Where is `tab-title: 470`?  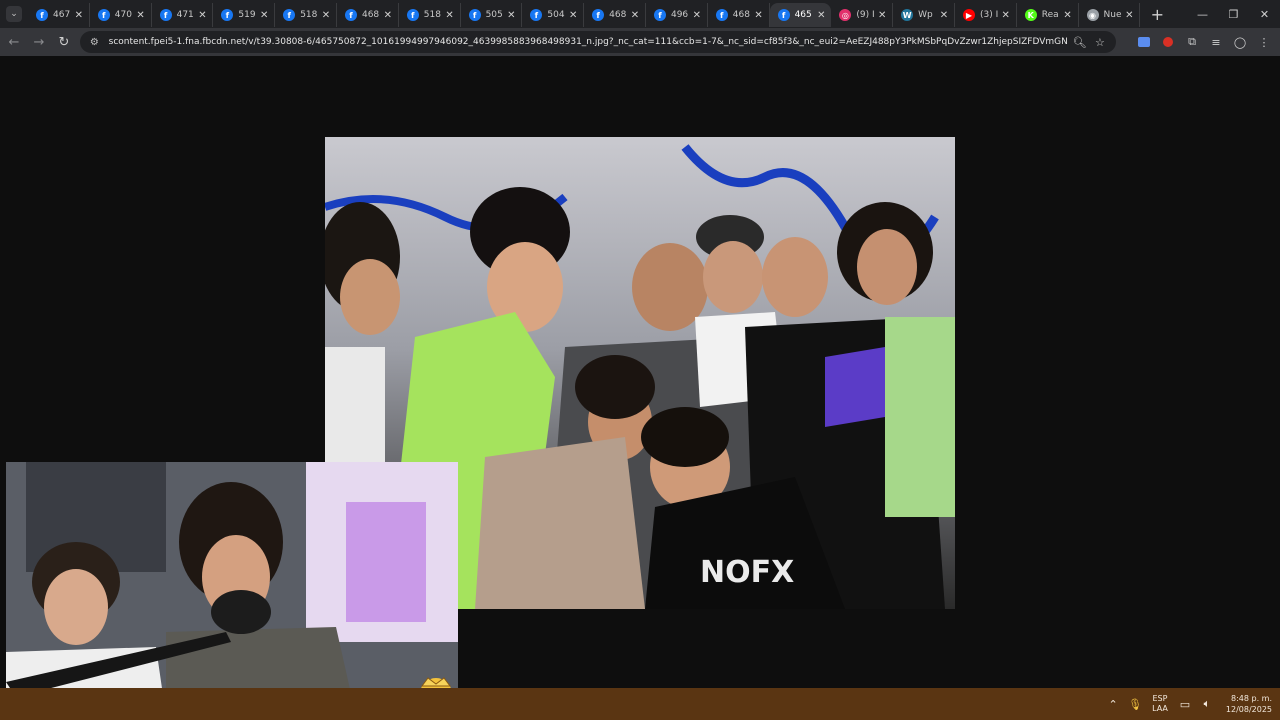 tab-title: 470 is located at coordinates (123, 15).